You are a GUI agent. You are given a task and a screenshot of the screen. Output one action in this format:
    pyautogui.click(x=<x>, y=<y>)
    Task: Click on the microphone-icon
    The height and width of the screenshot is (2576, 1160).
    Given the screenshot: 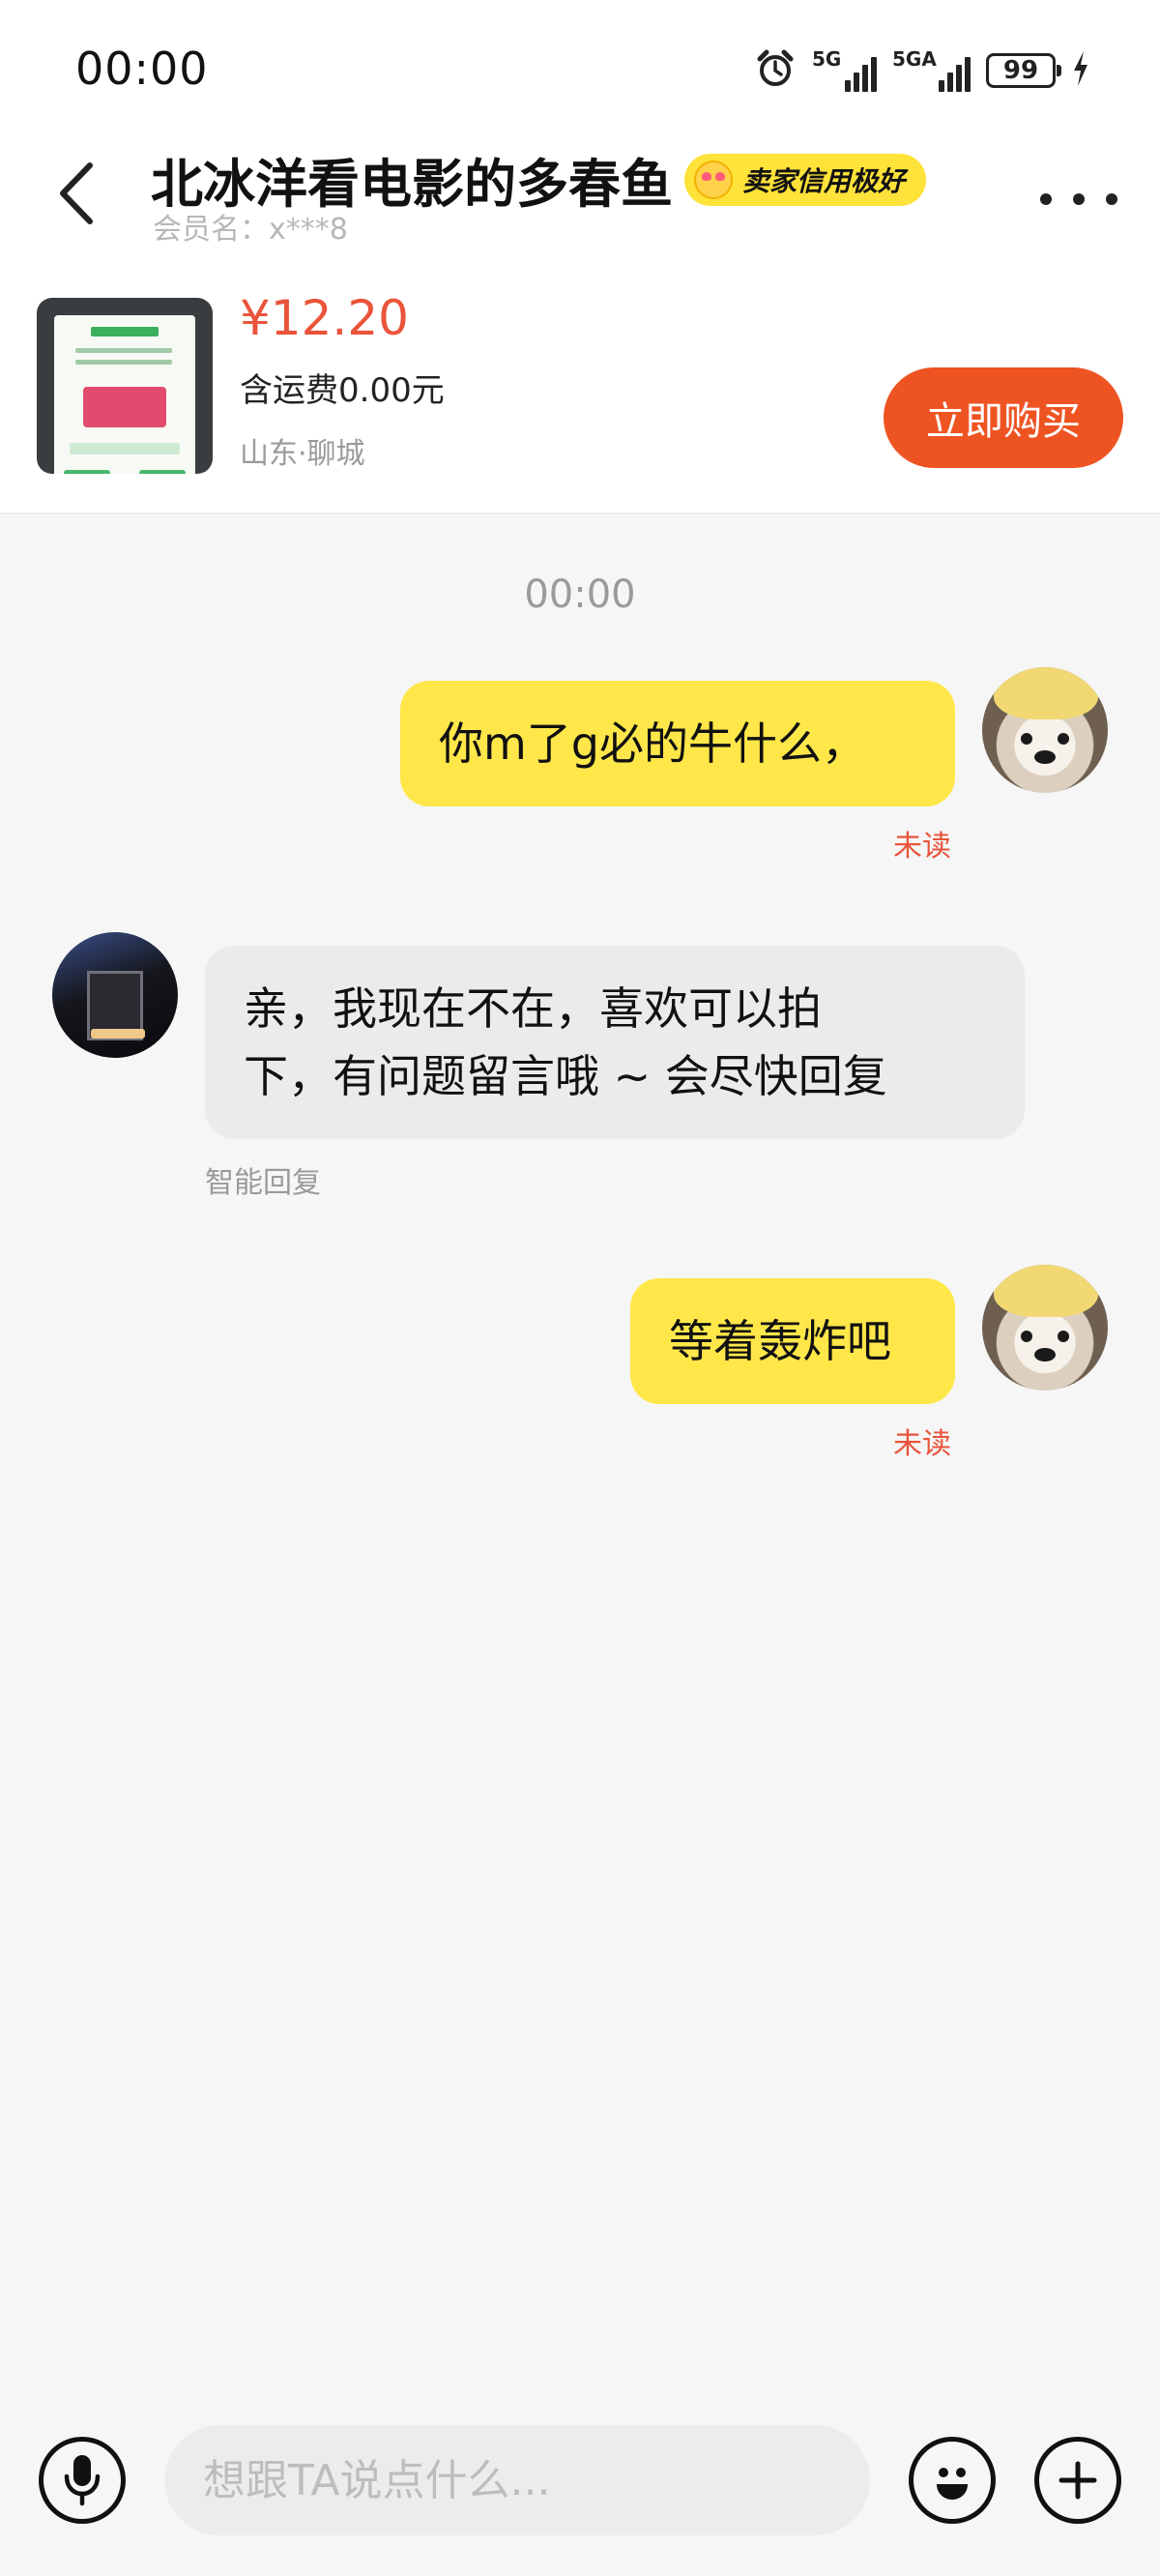 What is the action you would take?
    pyautogui.click(x=83, y=2480)
    